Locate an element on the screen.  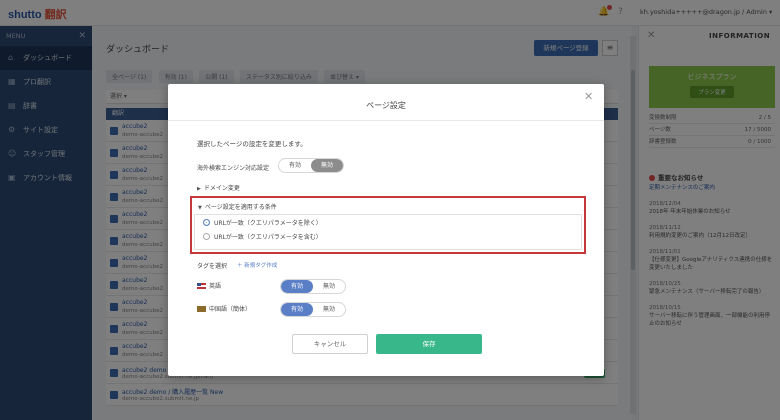
tag-select-label: タグを選択 is located at coordinates (212, 266).